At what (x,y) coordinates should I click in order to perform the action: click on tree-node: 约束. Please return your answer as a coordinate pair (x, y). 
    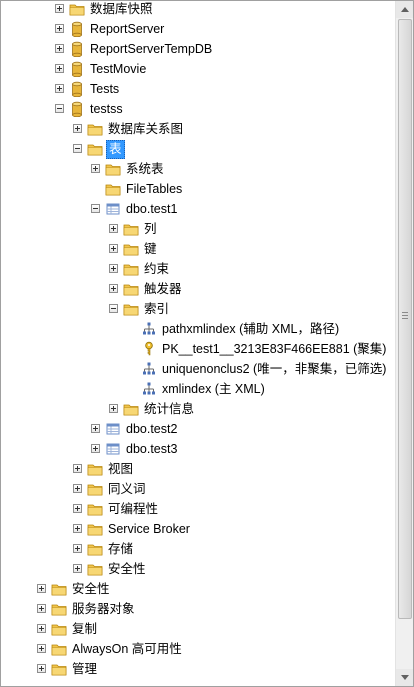
    Looking at the image, I should click on (198, 269).